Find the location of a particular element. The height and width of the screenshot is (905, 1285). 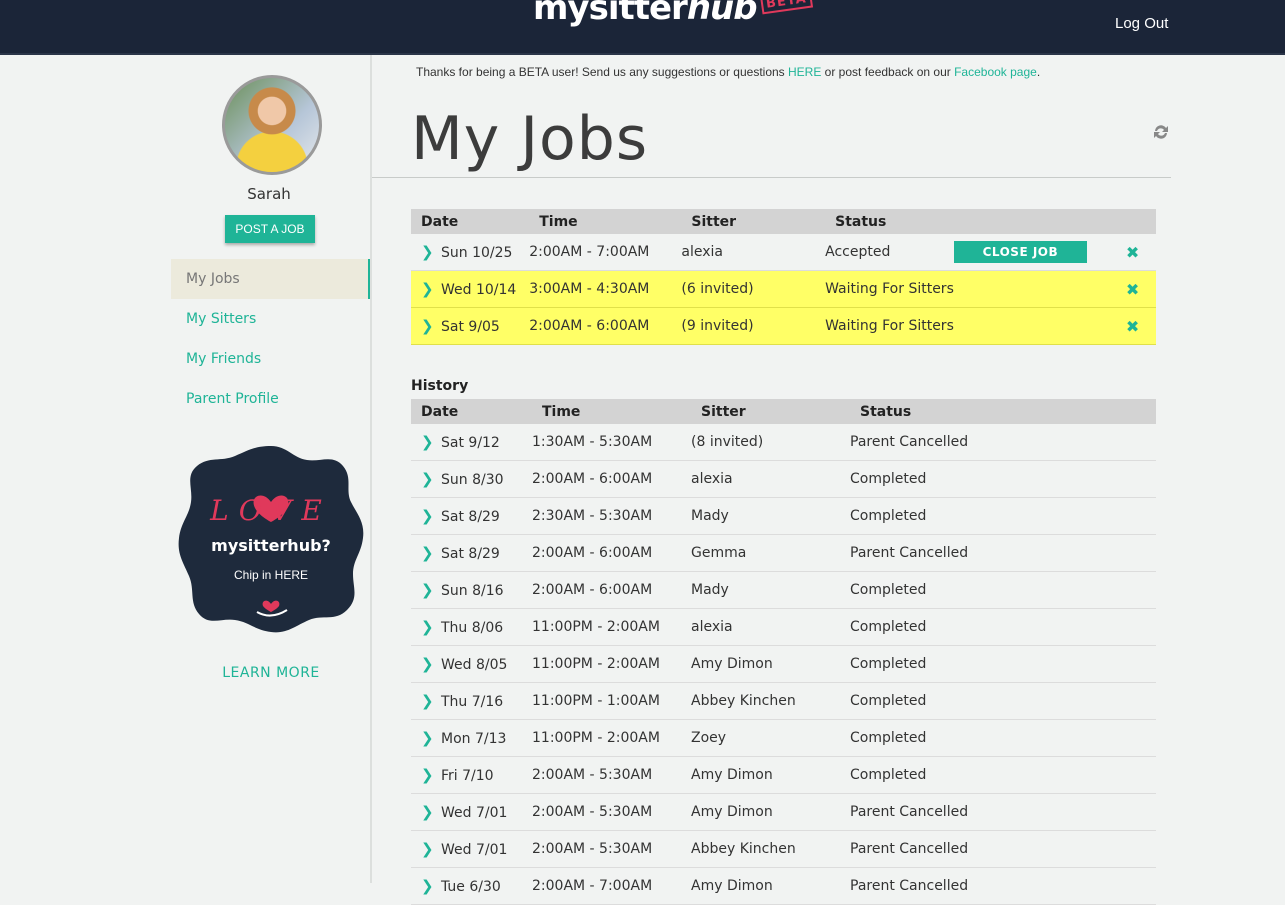

refresh-icon is located at coordinates (1161, 132).